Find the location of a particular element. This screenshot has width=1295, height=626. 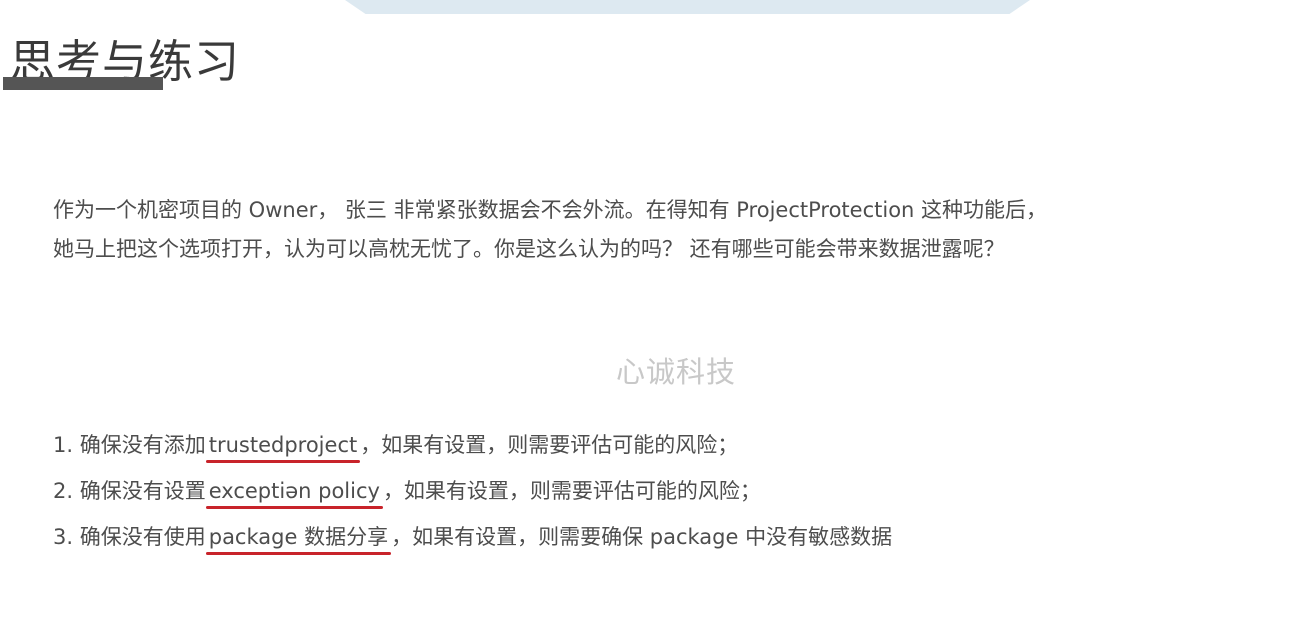

top-decoration-tab is located at coordinates (687, 7).